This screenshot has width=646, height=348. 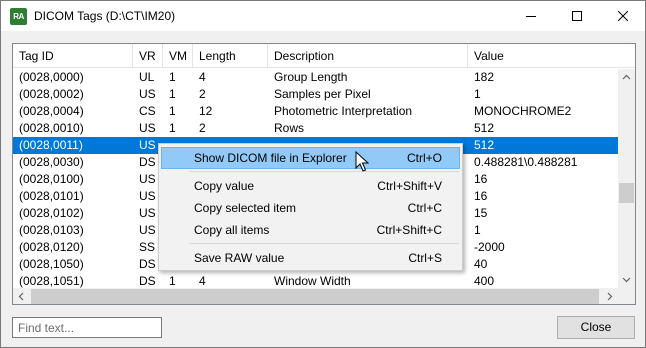 I want to click on scroll-up-button, so click(x=626, y=77).